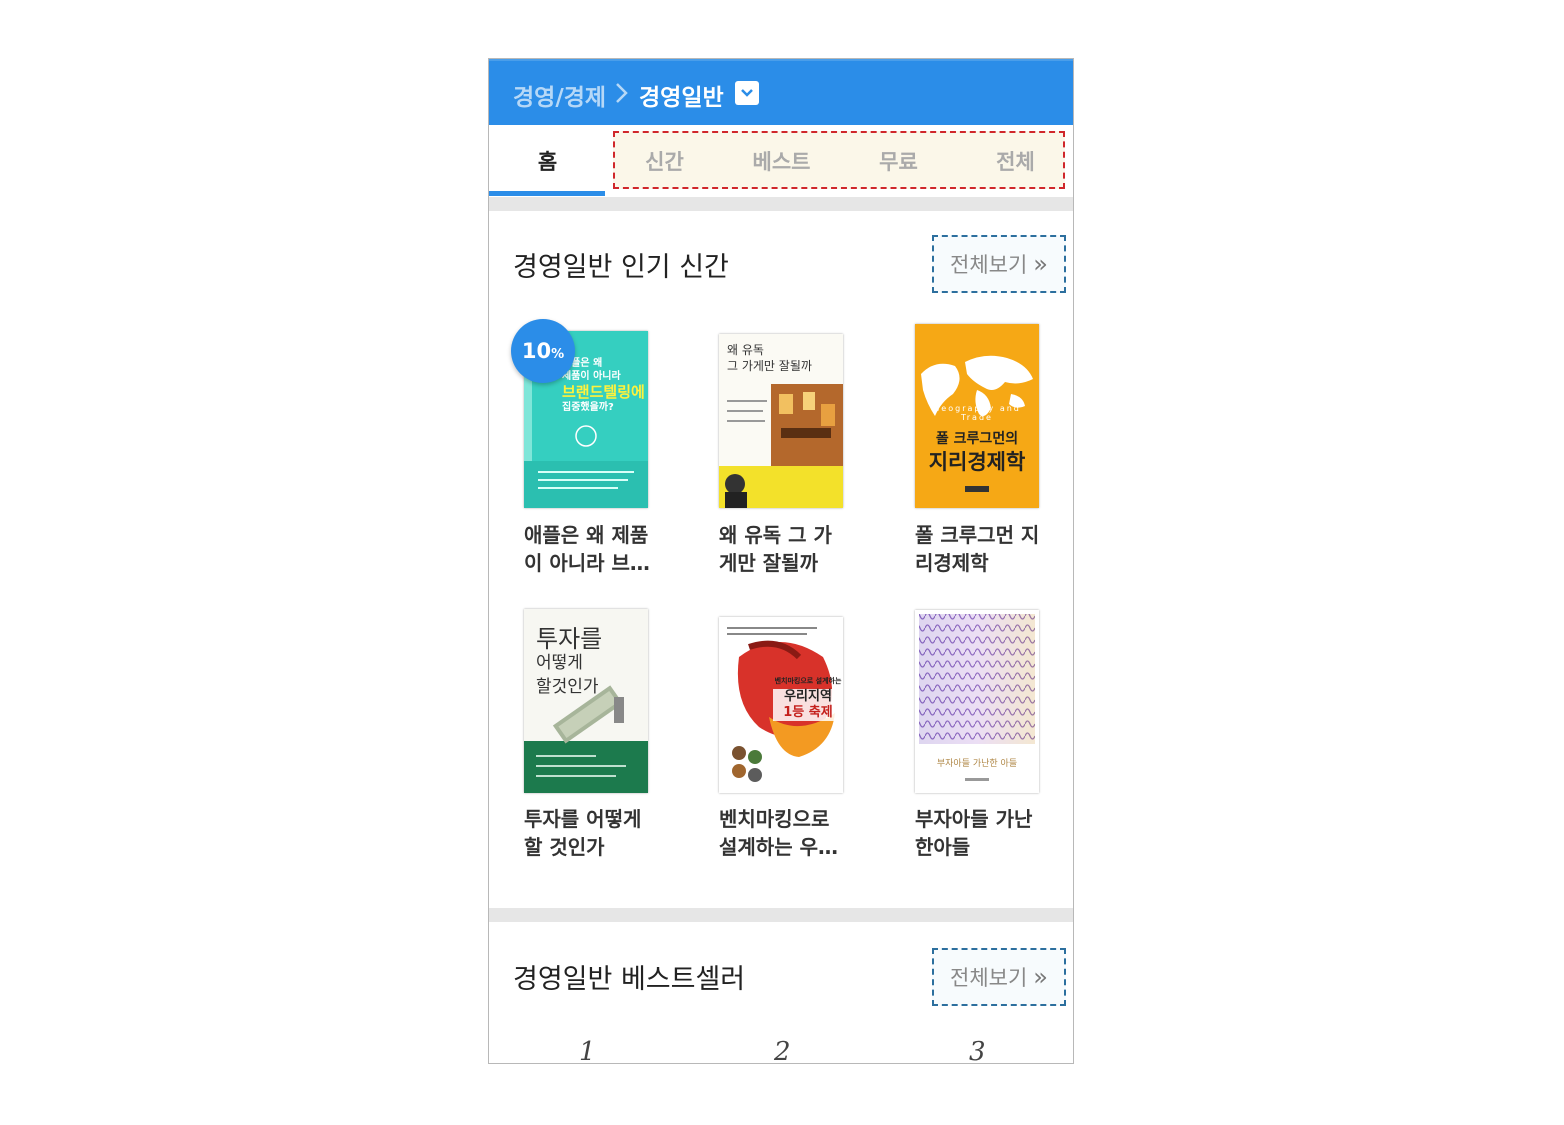  Describe the element at coordinates (808, 713) in the screenshot. I see `cover-text: 1등 축제` at that location.